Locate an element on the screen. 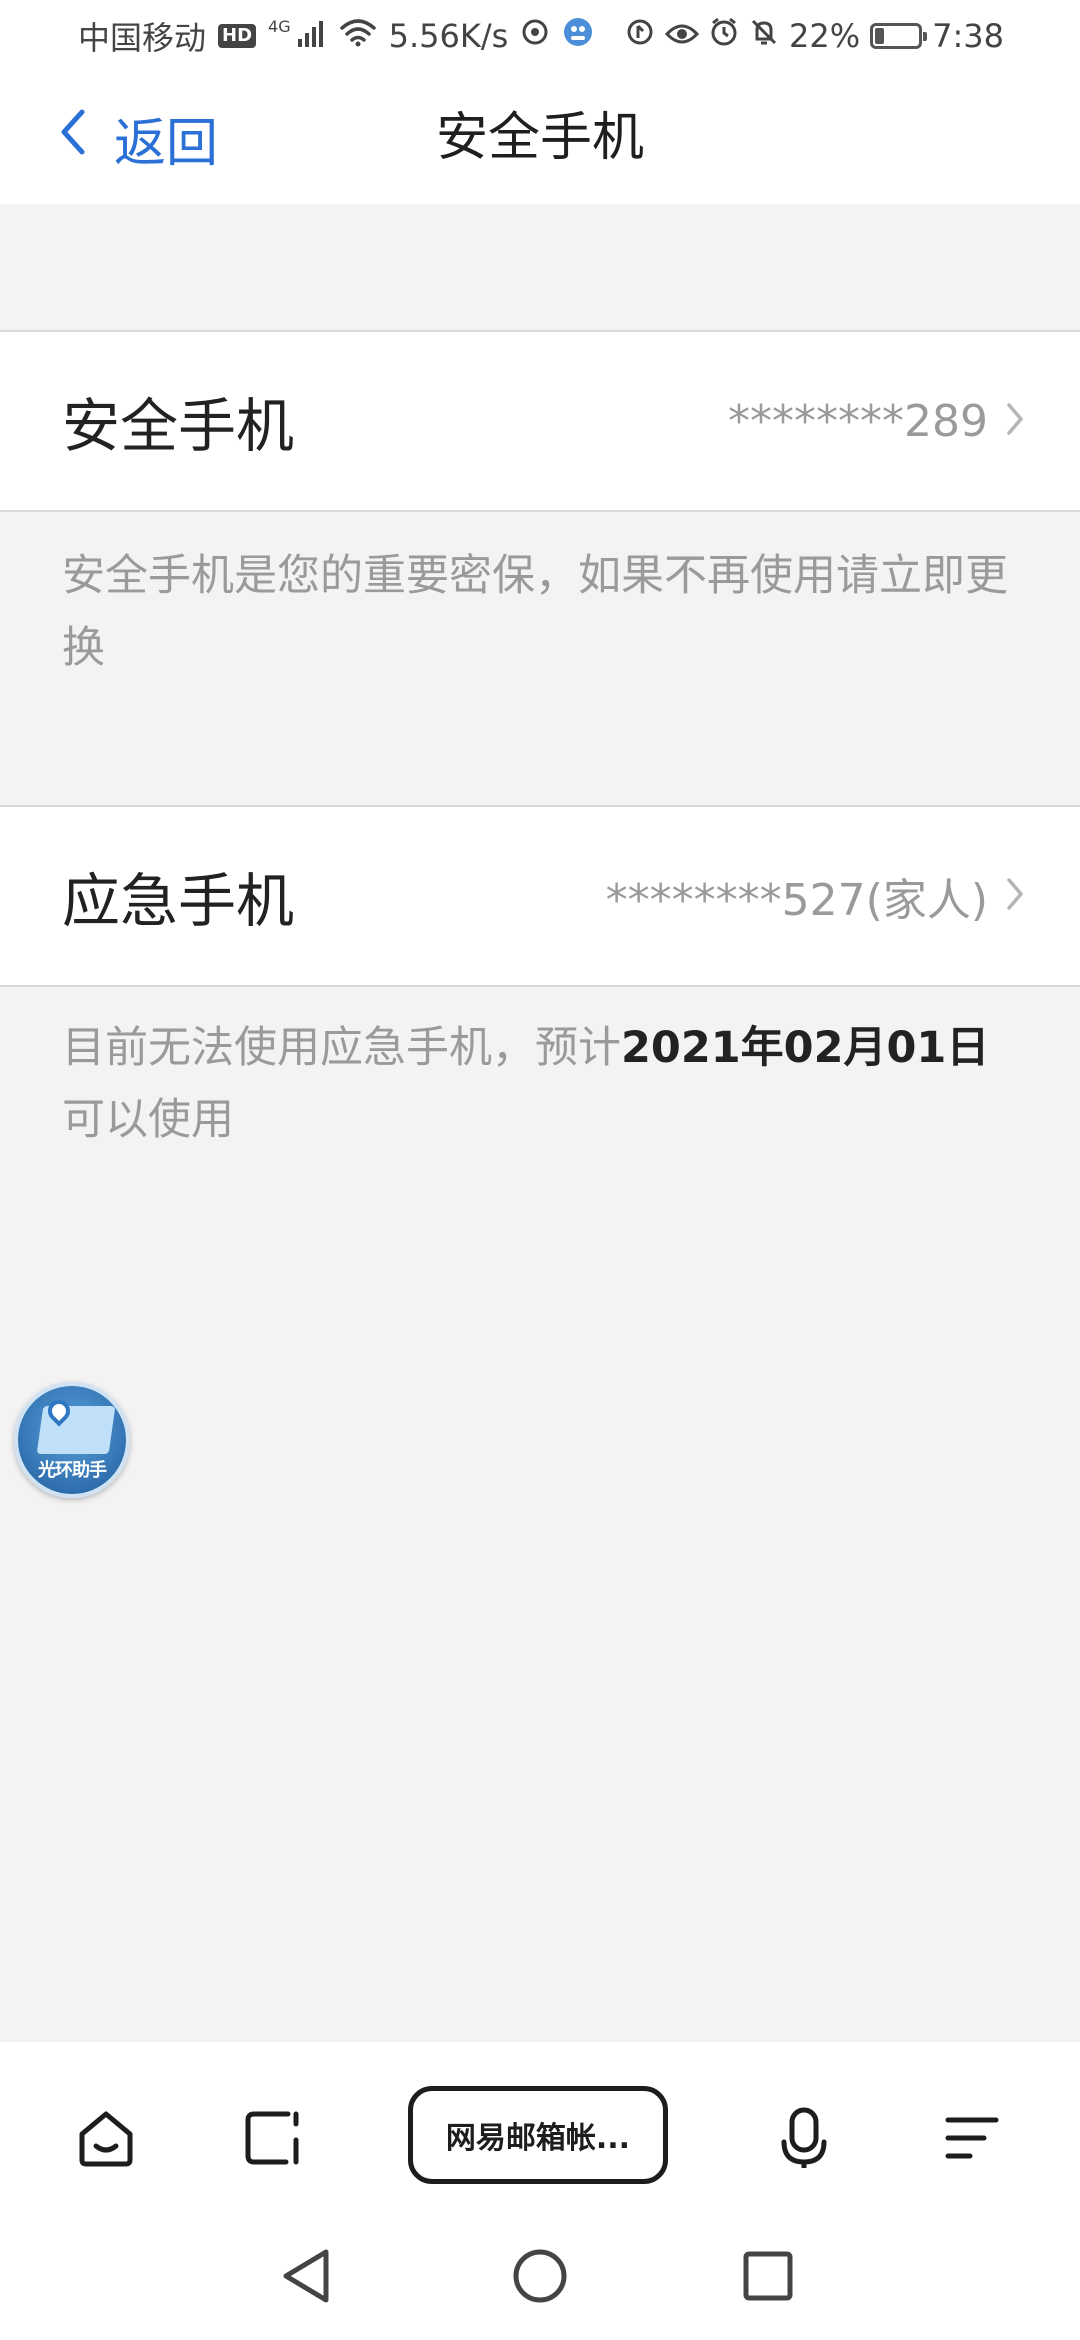 The height and width of the screenshot is (2340, 1080). triangle-back-icon is located at coordinates (306, 2276).